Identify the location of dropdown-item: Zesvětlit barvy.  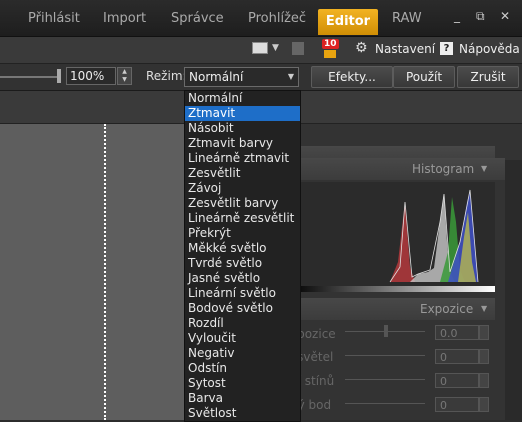
(242, 203).